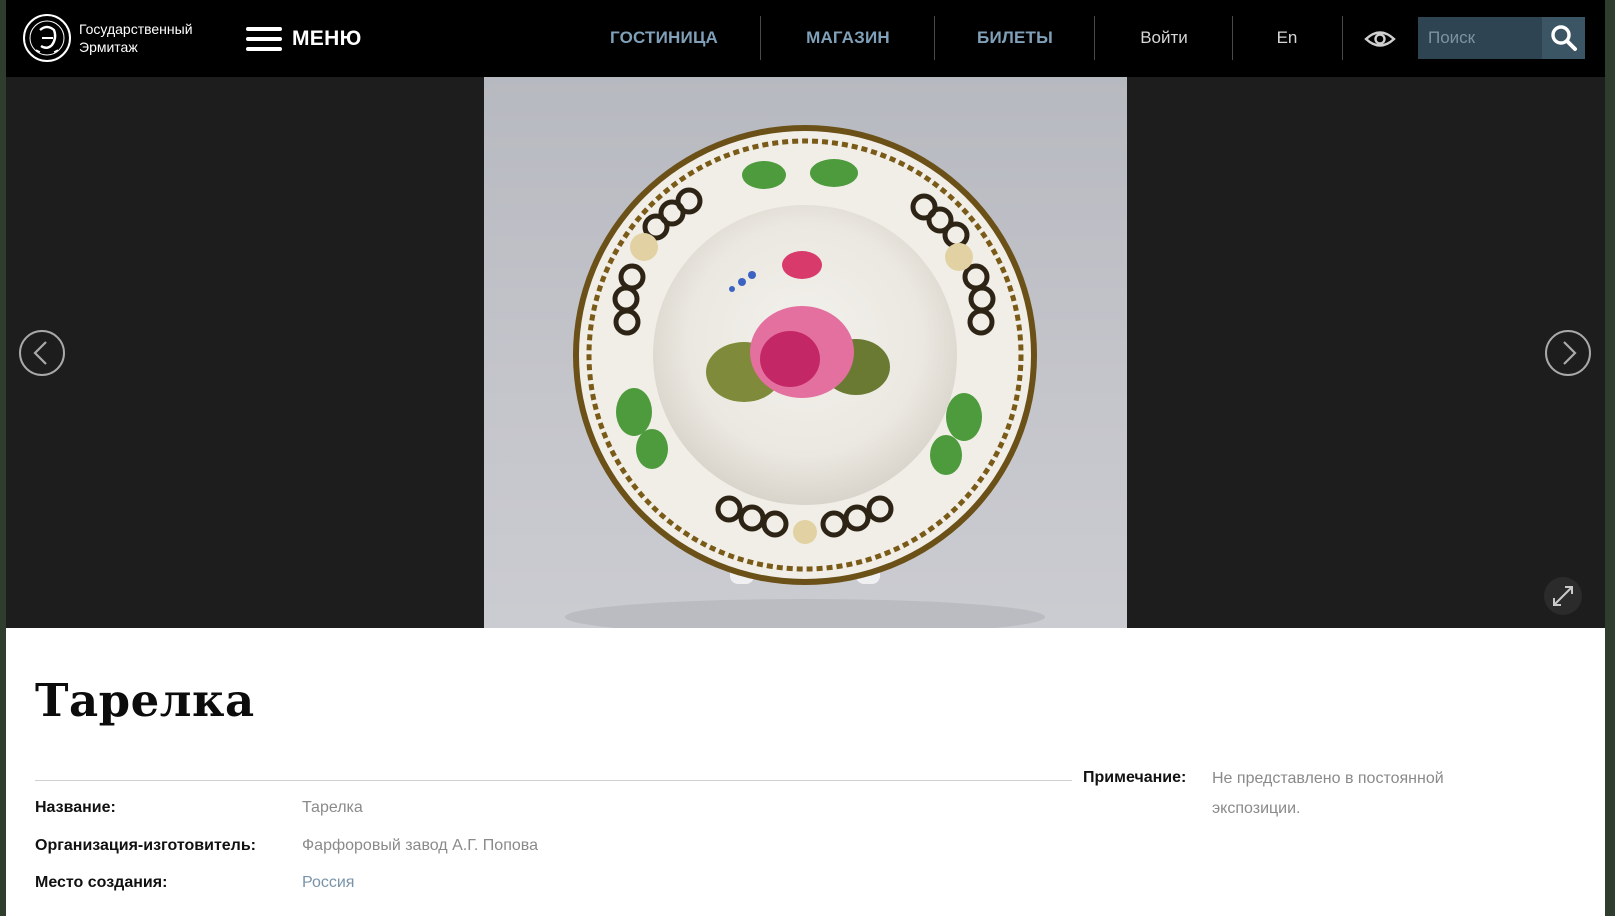  What do you see at coordinates (136, 29) in the screenshot?
I see `logo-text-line1: Государственный` at bounding box center [136, 29].